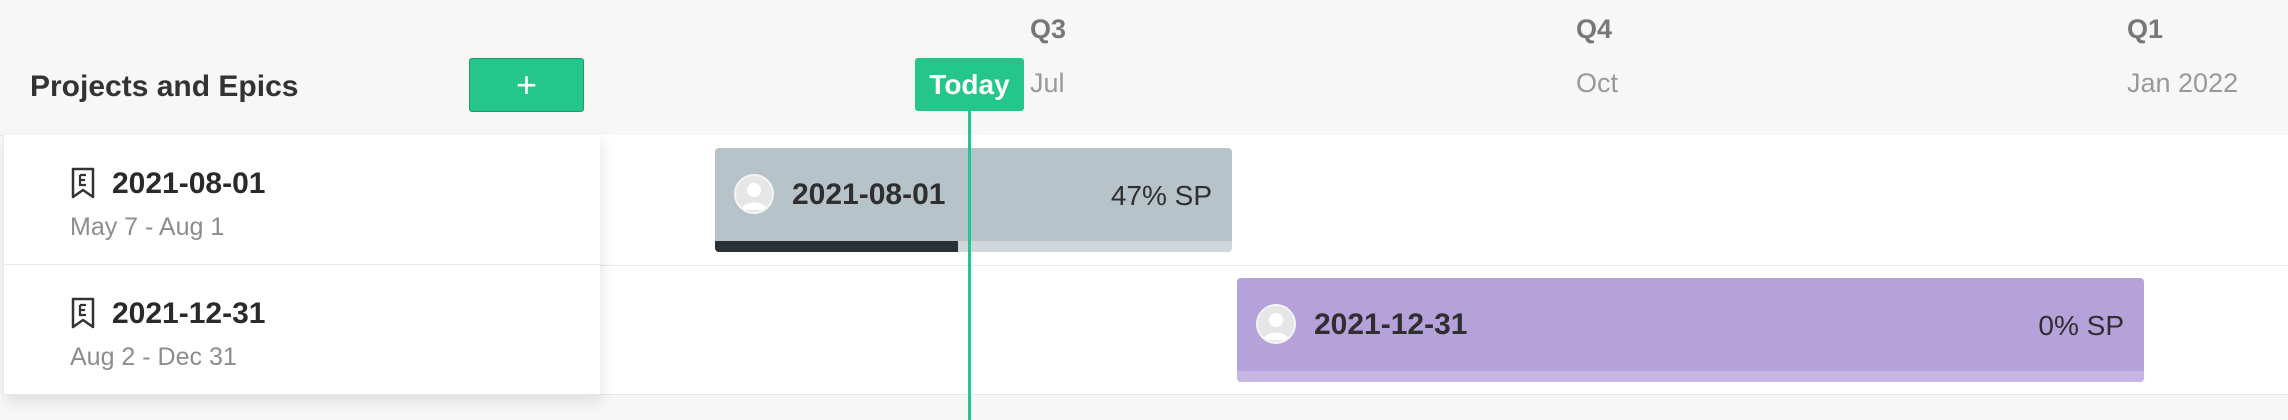 The image size is (2288, 420). What do you see at coordinates (869, 194) in the screenshot?
I see `epic-bar-title: 2021-08-01` at bounding box center [869, 194].